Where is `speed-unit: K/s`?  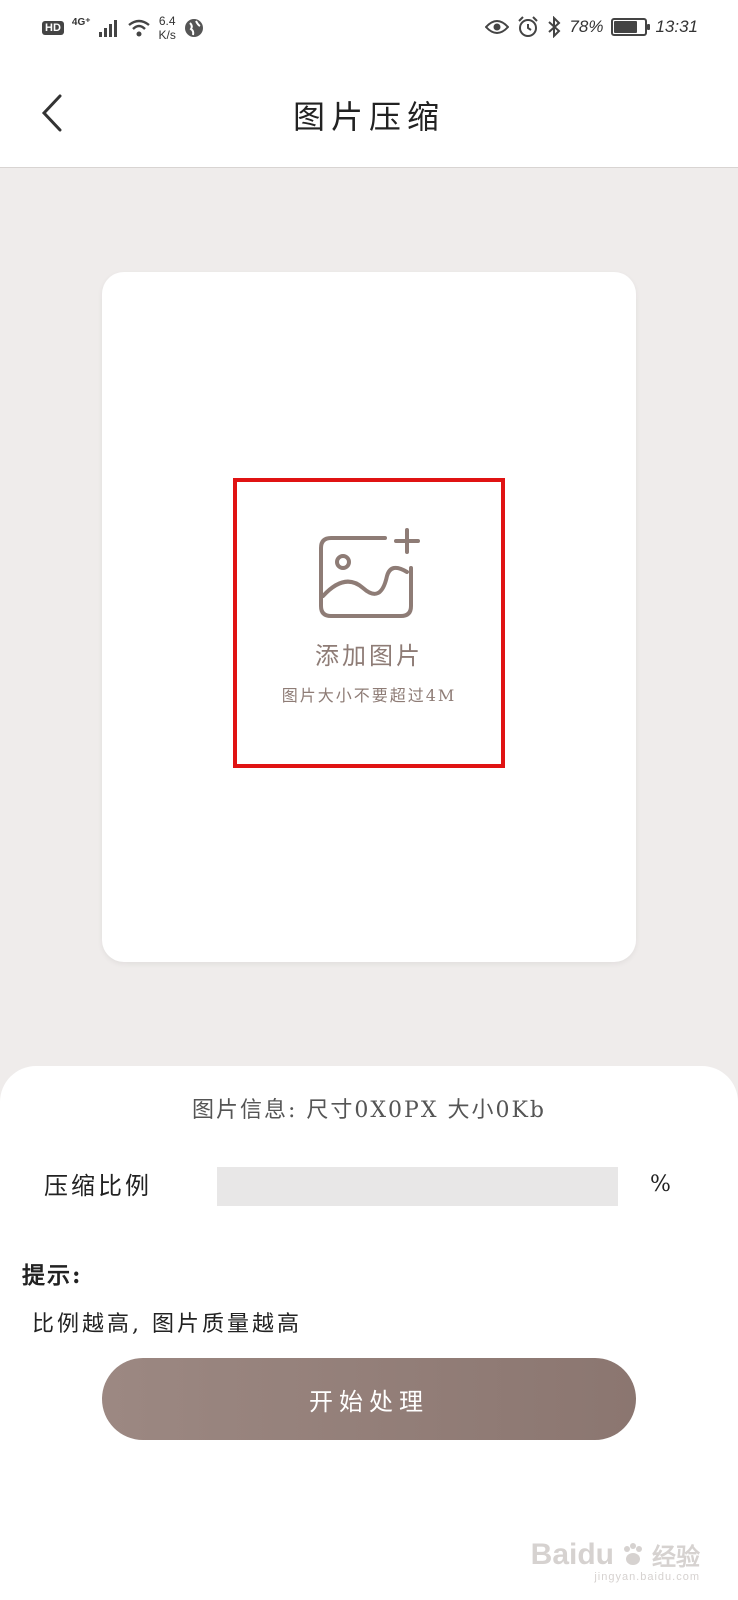 speed-unit: K/s is located at coordinates (167, 35).